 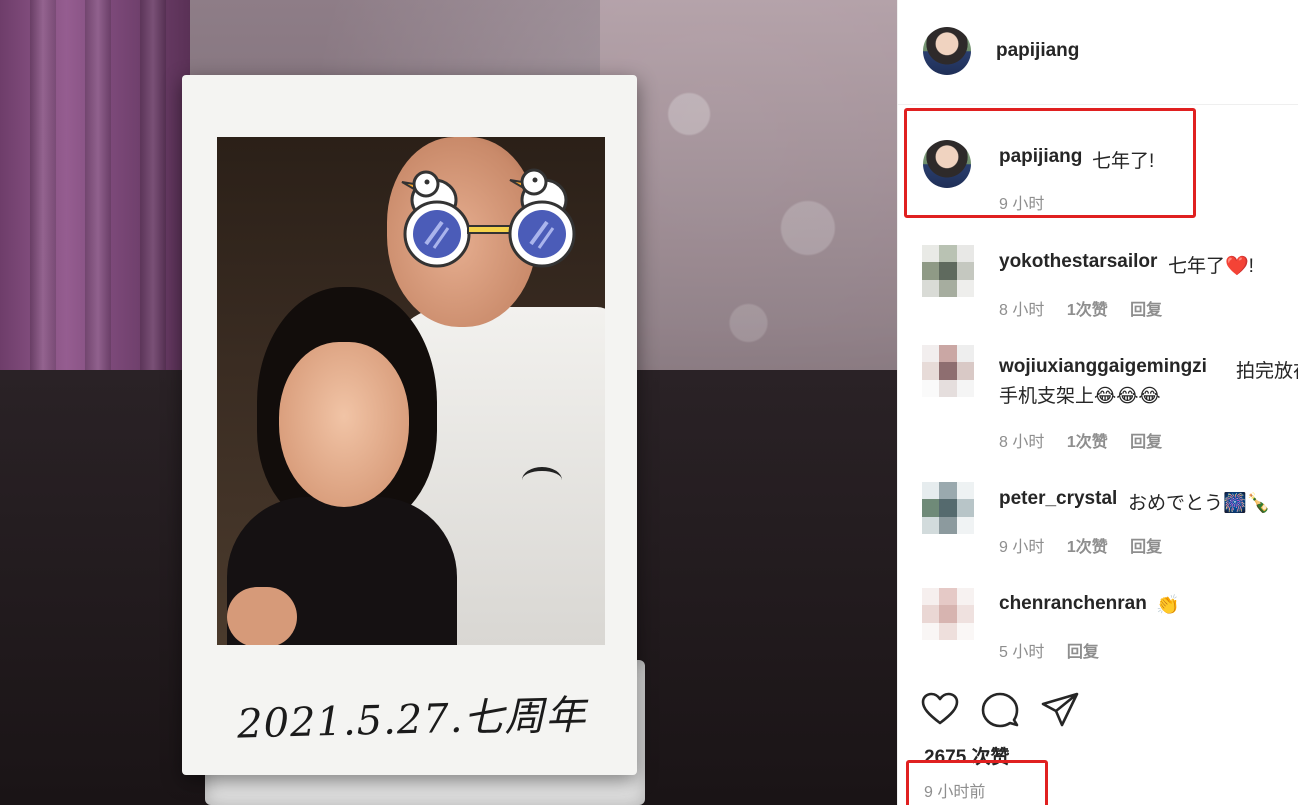 I want to click on comment-text: 拍完放在, so click(x=1267, y=371).